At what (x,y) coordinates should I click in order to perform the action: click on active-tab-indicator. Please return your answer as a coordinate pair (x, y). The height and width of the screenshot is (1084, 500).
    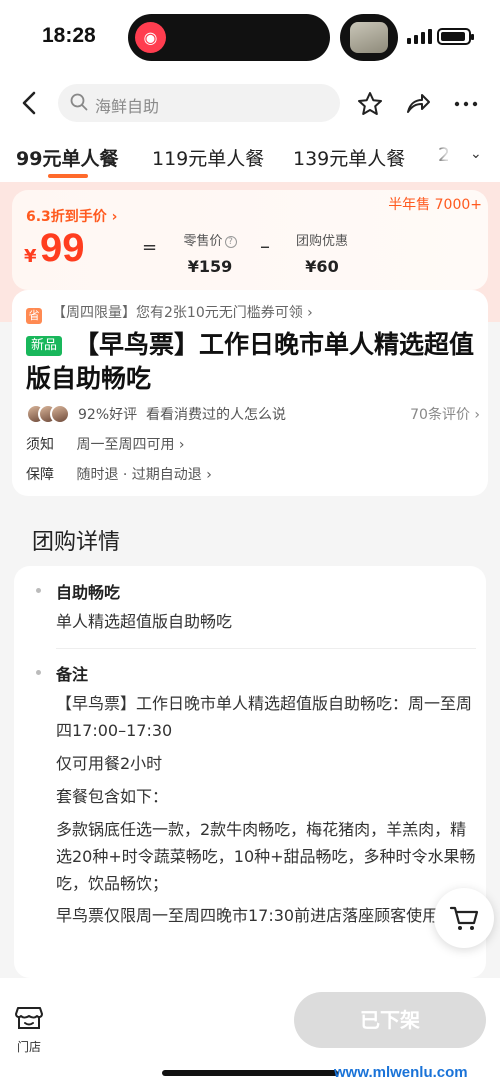
    Looking at the image, I should click on (68, 176).